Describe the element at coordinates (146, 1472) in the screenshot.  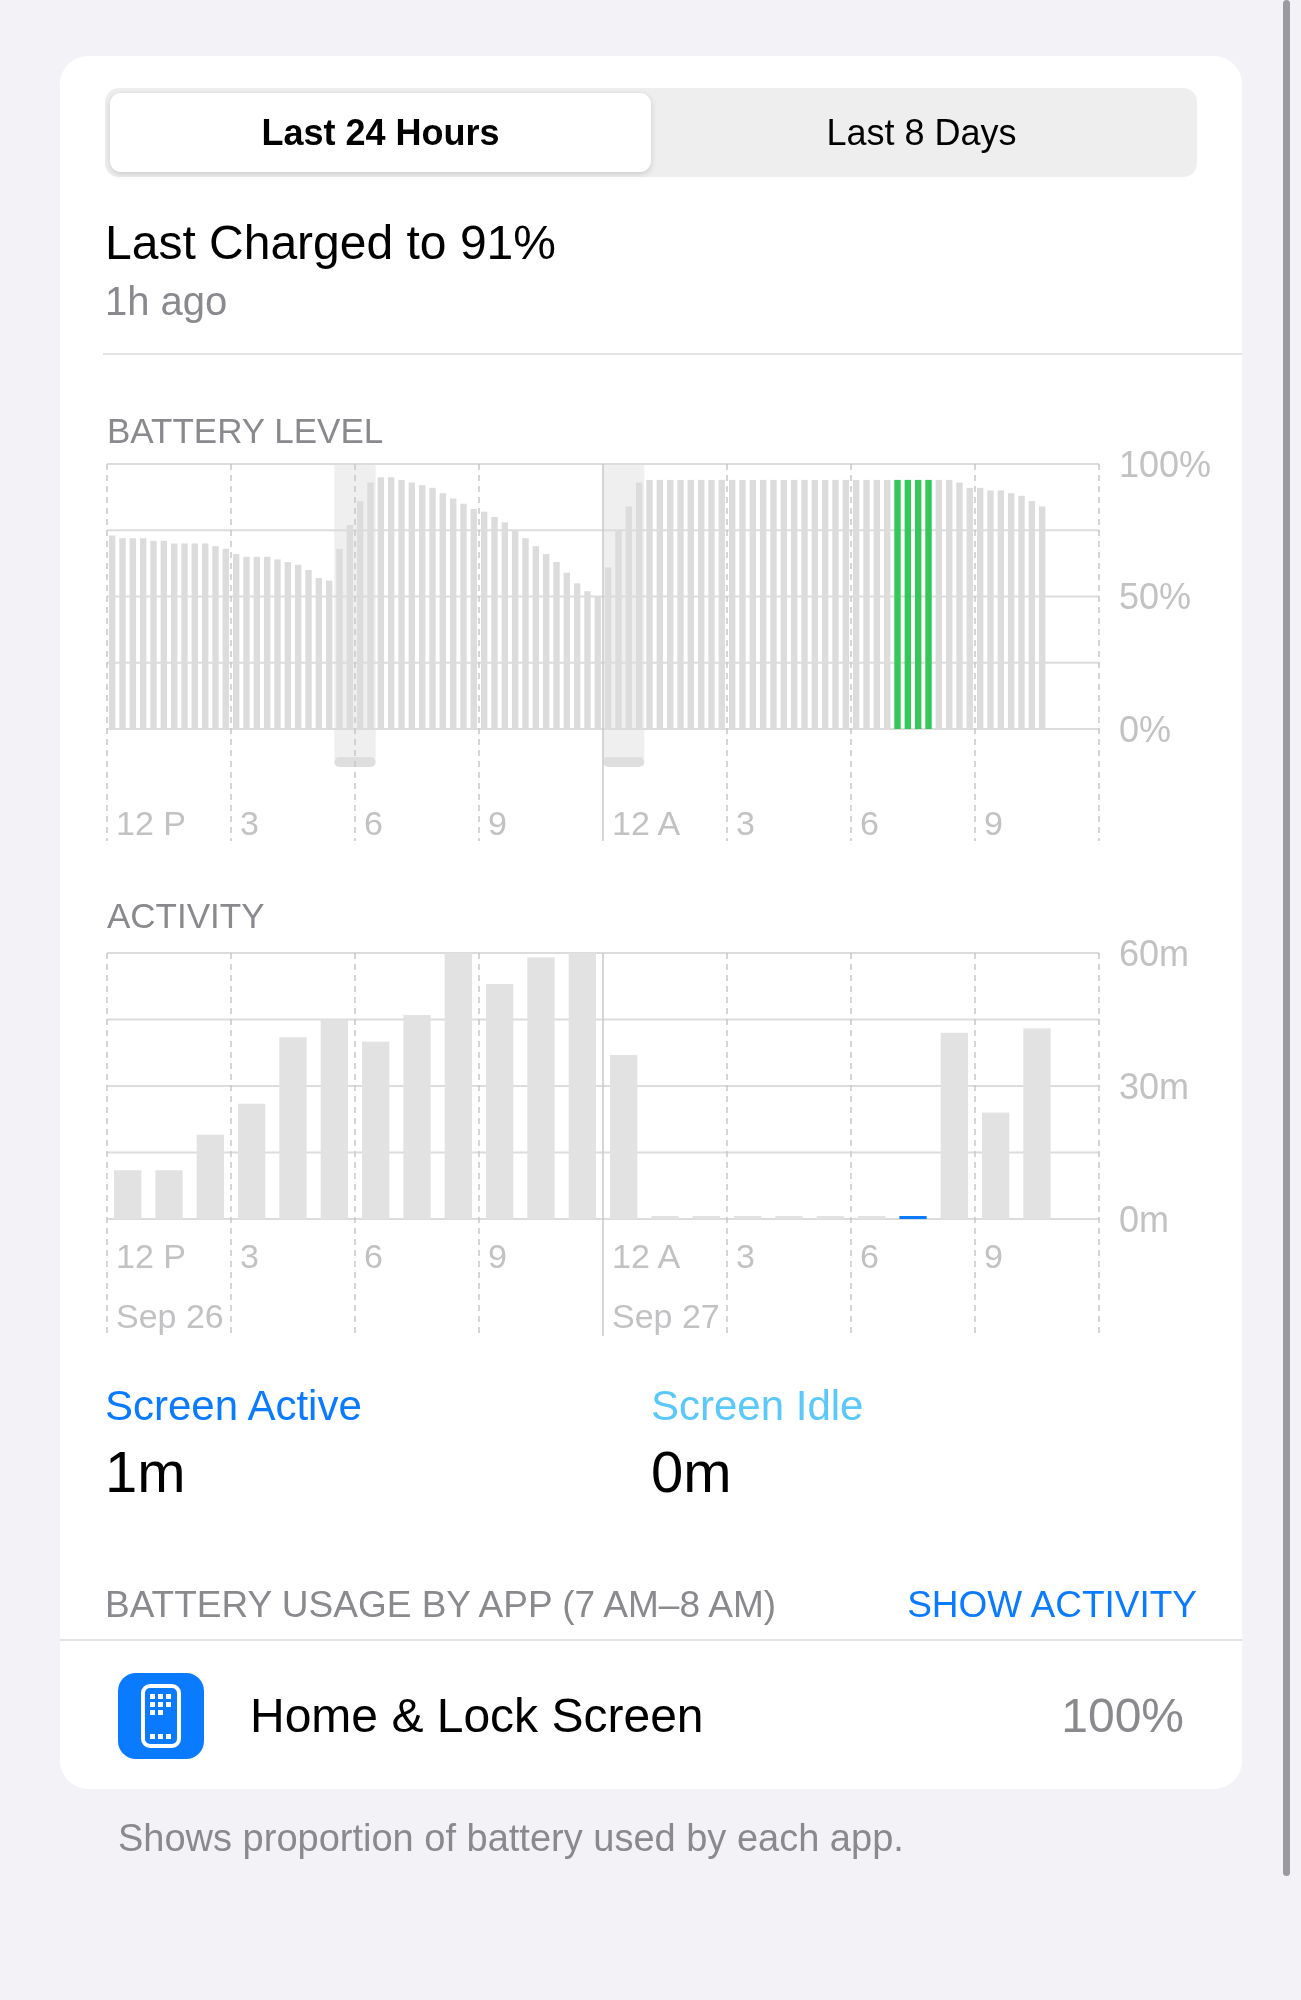
I see `stat-value: 1m` at that location.